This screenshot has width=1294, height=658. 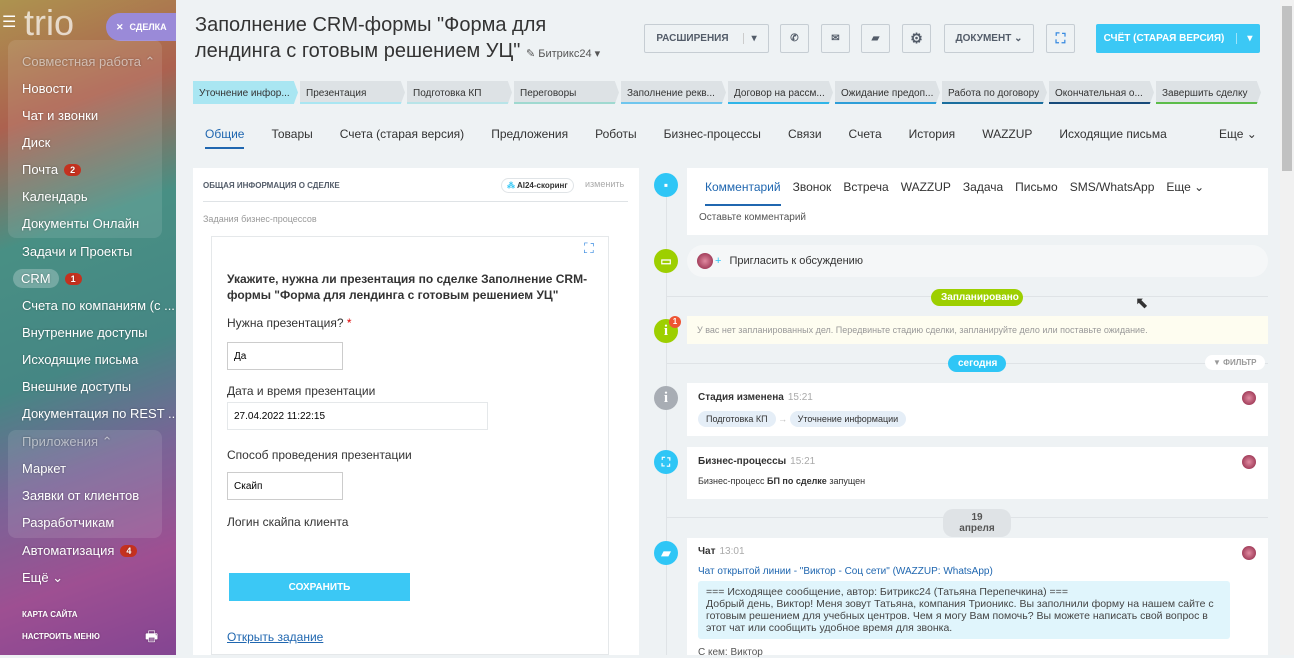 What do you see at coordinates (55, 196) in the screenshot?
I see `sidebar-item: Календарь` at bounding box center [55, 196].